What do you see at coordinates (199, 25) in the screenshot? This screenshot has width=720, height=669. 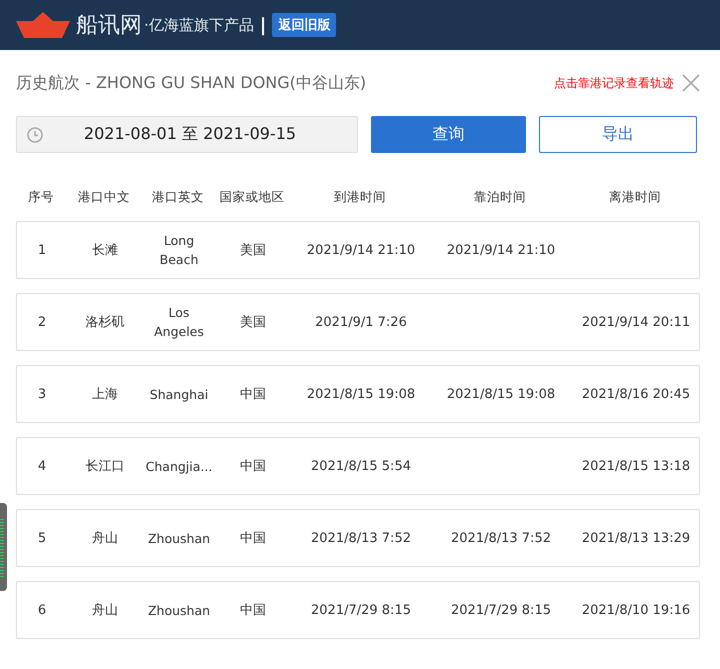 I see `tagline: ·亿海蓝旗下产品` at bounding box center [199, 25].